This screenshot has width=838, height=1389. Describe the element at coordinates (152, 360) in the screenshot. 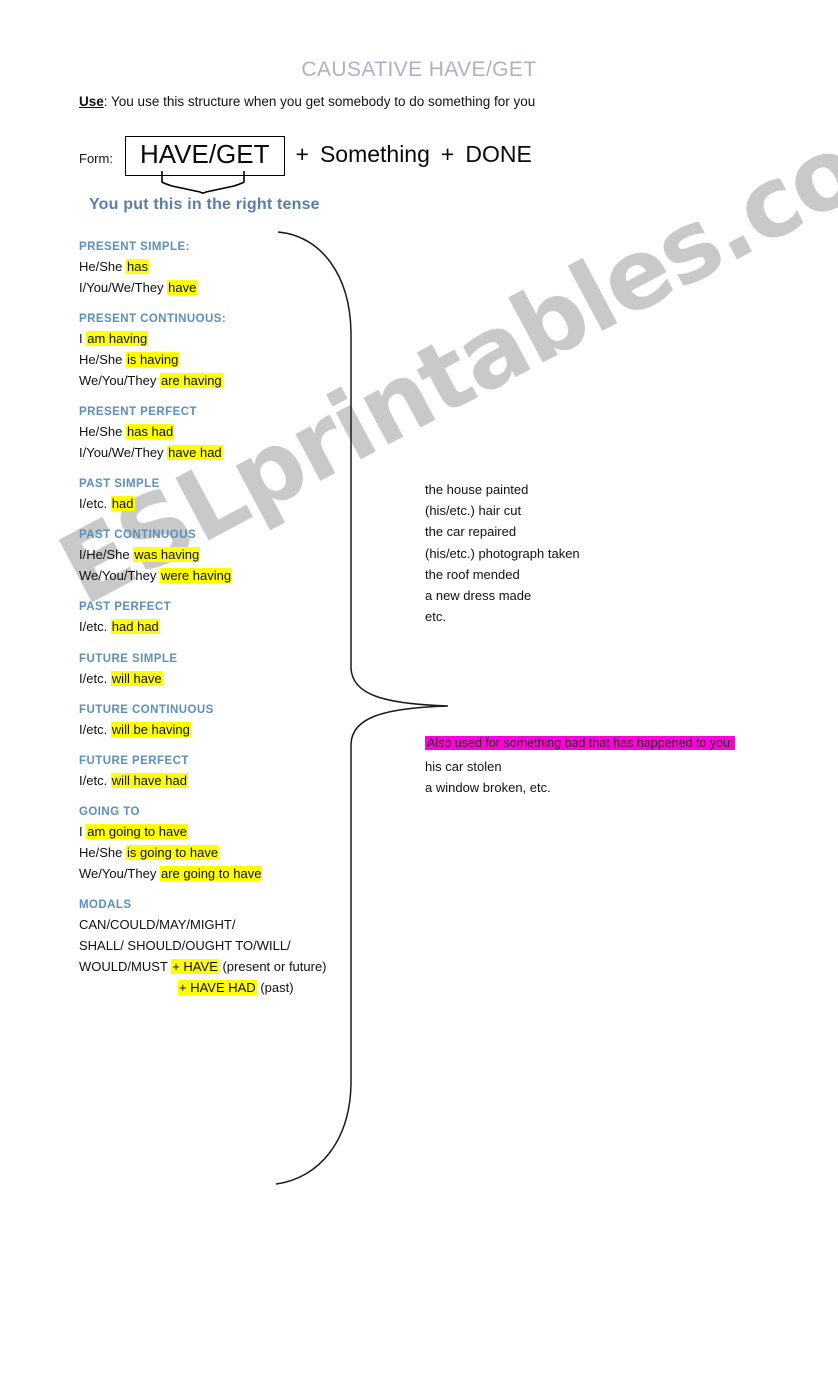

I see `highlighted-form: is having` at that location.